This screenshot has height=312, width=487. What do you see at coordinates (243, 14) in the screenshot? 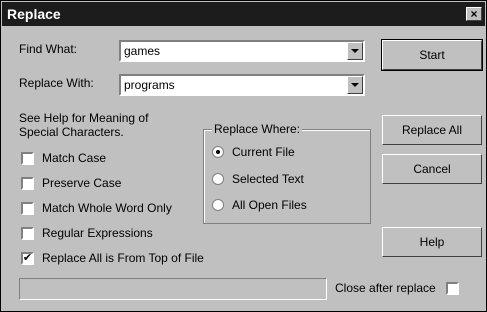
I see `title-bar: Replace ×` at bounding box center [243, 14].